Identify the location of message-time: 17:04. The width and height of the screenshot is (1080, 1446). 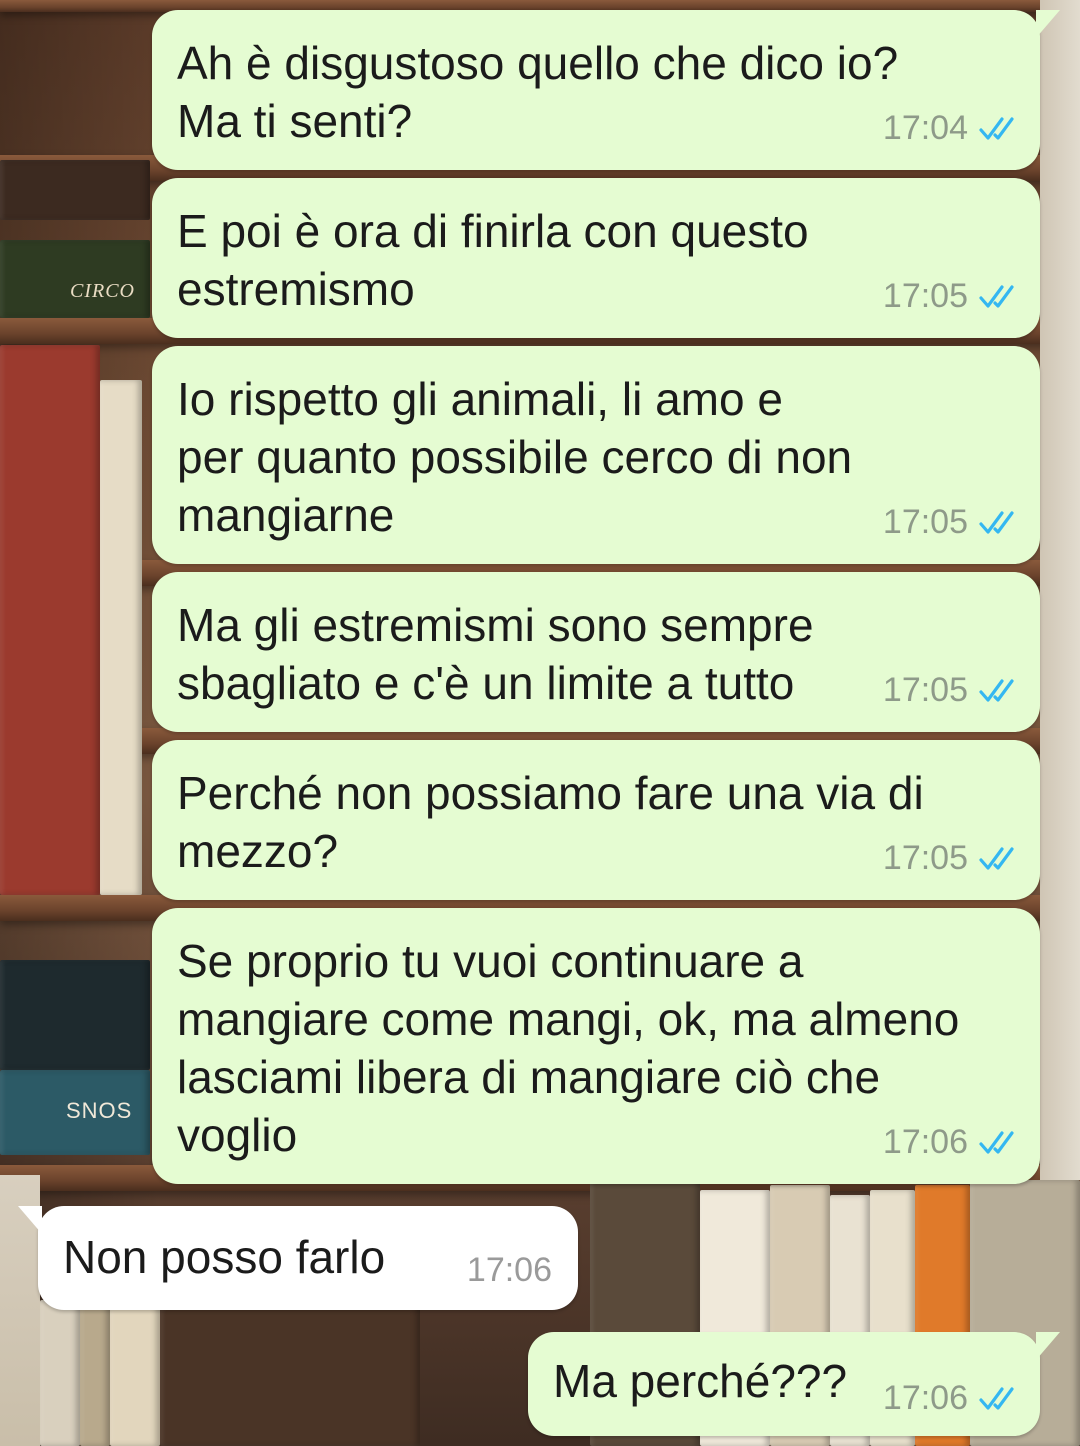
(925, 128).